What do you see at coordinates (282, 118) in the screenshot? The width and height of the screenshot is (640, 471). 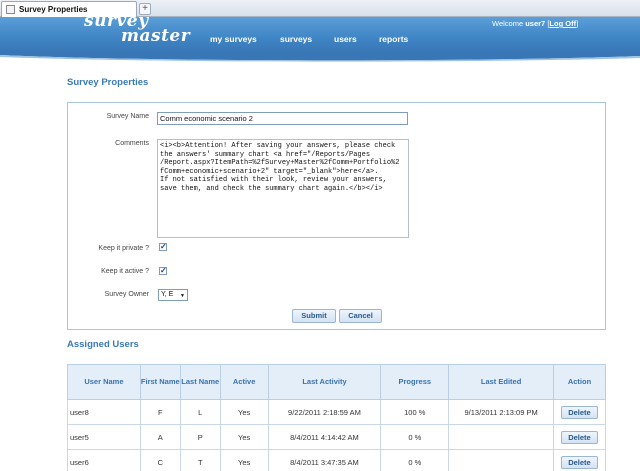 I see `survey-name-input: Comm economic scenario 2` at bounding box center [282, 118].